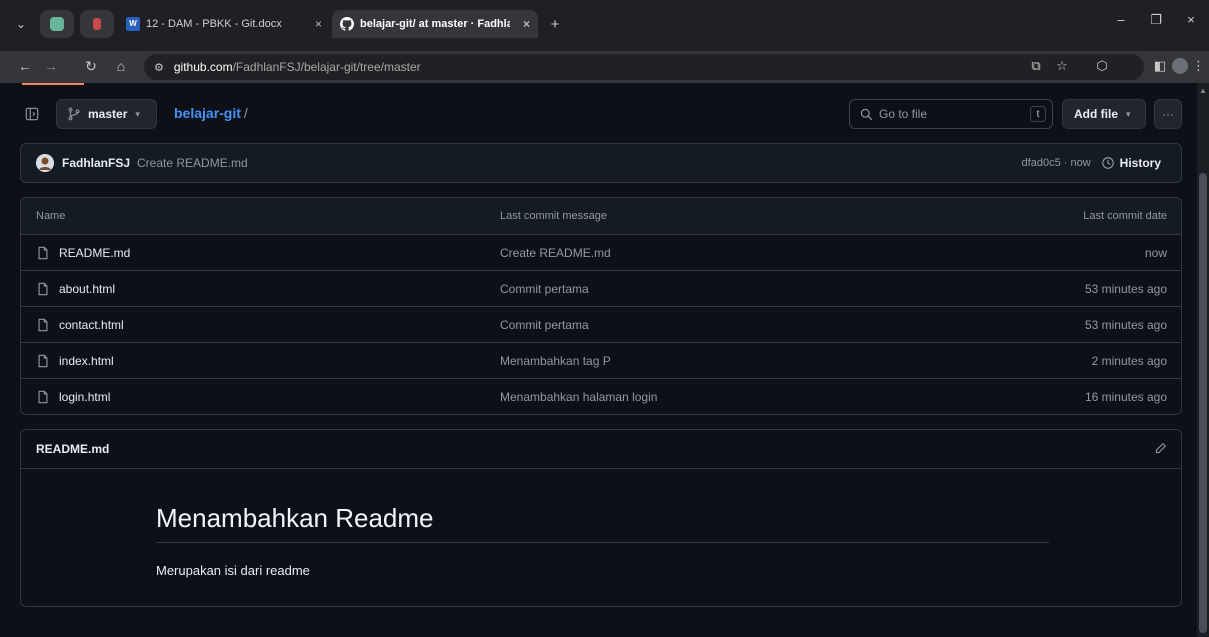 The height and width of the screenshot is (637, 1209). Describe the element at coordinates (133, 24) in the screenshot. I see `word-icon: W` at that location.